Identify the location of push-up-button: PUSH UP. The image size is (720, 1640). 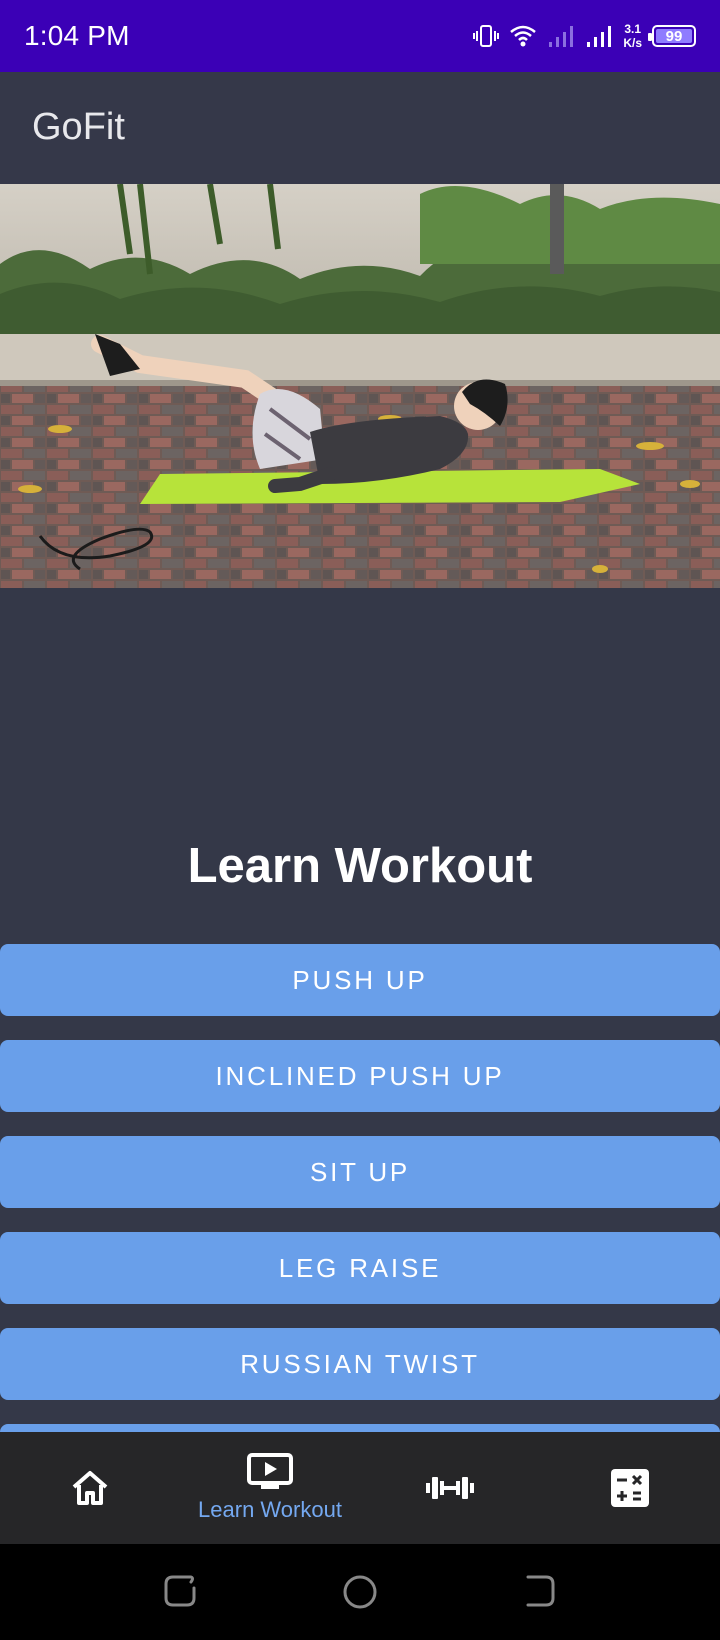
(360, 980).